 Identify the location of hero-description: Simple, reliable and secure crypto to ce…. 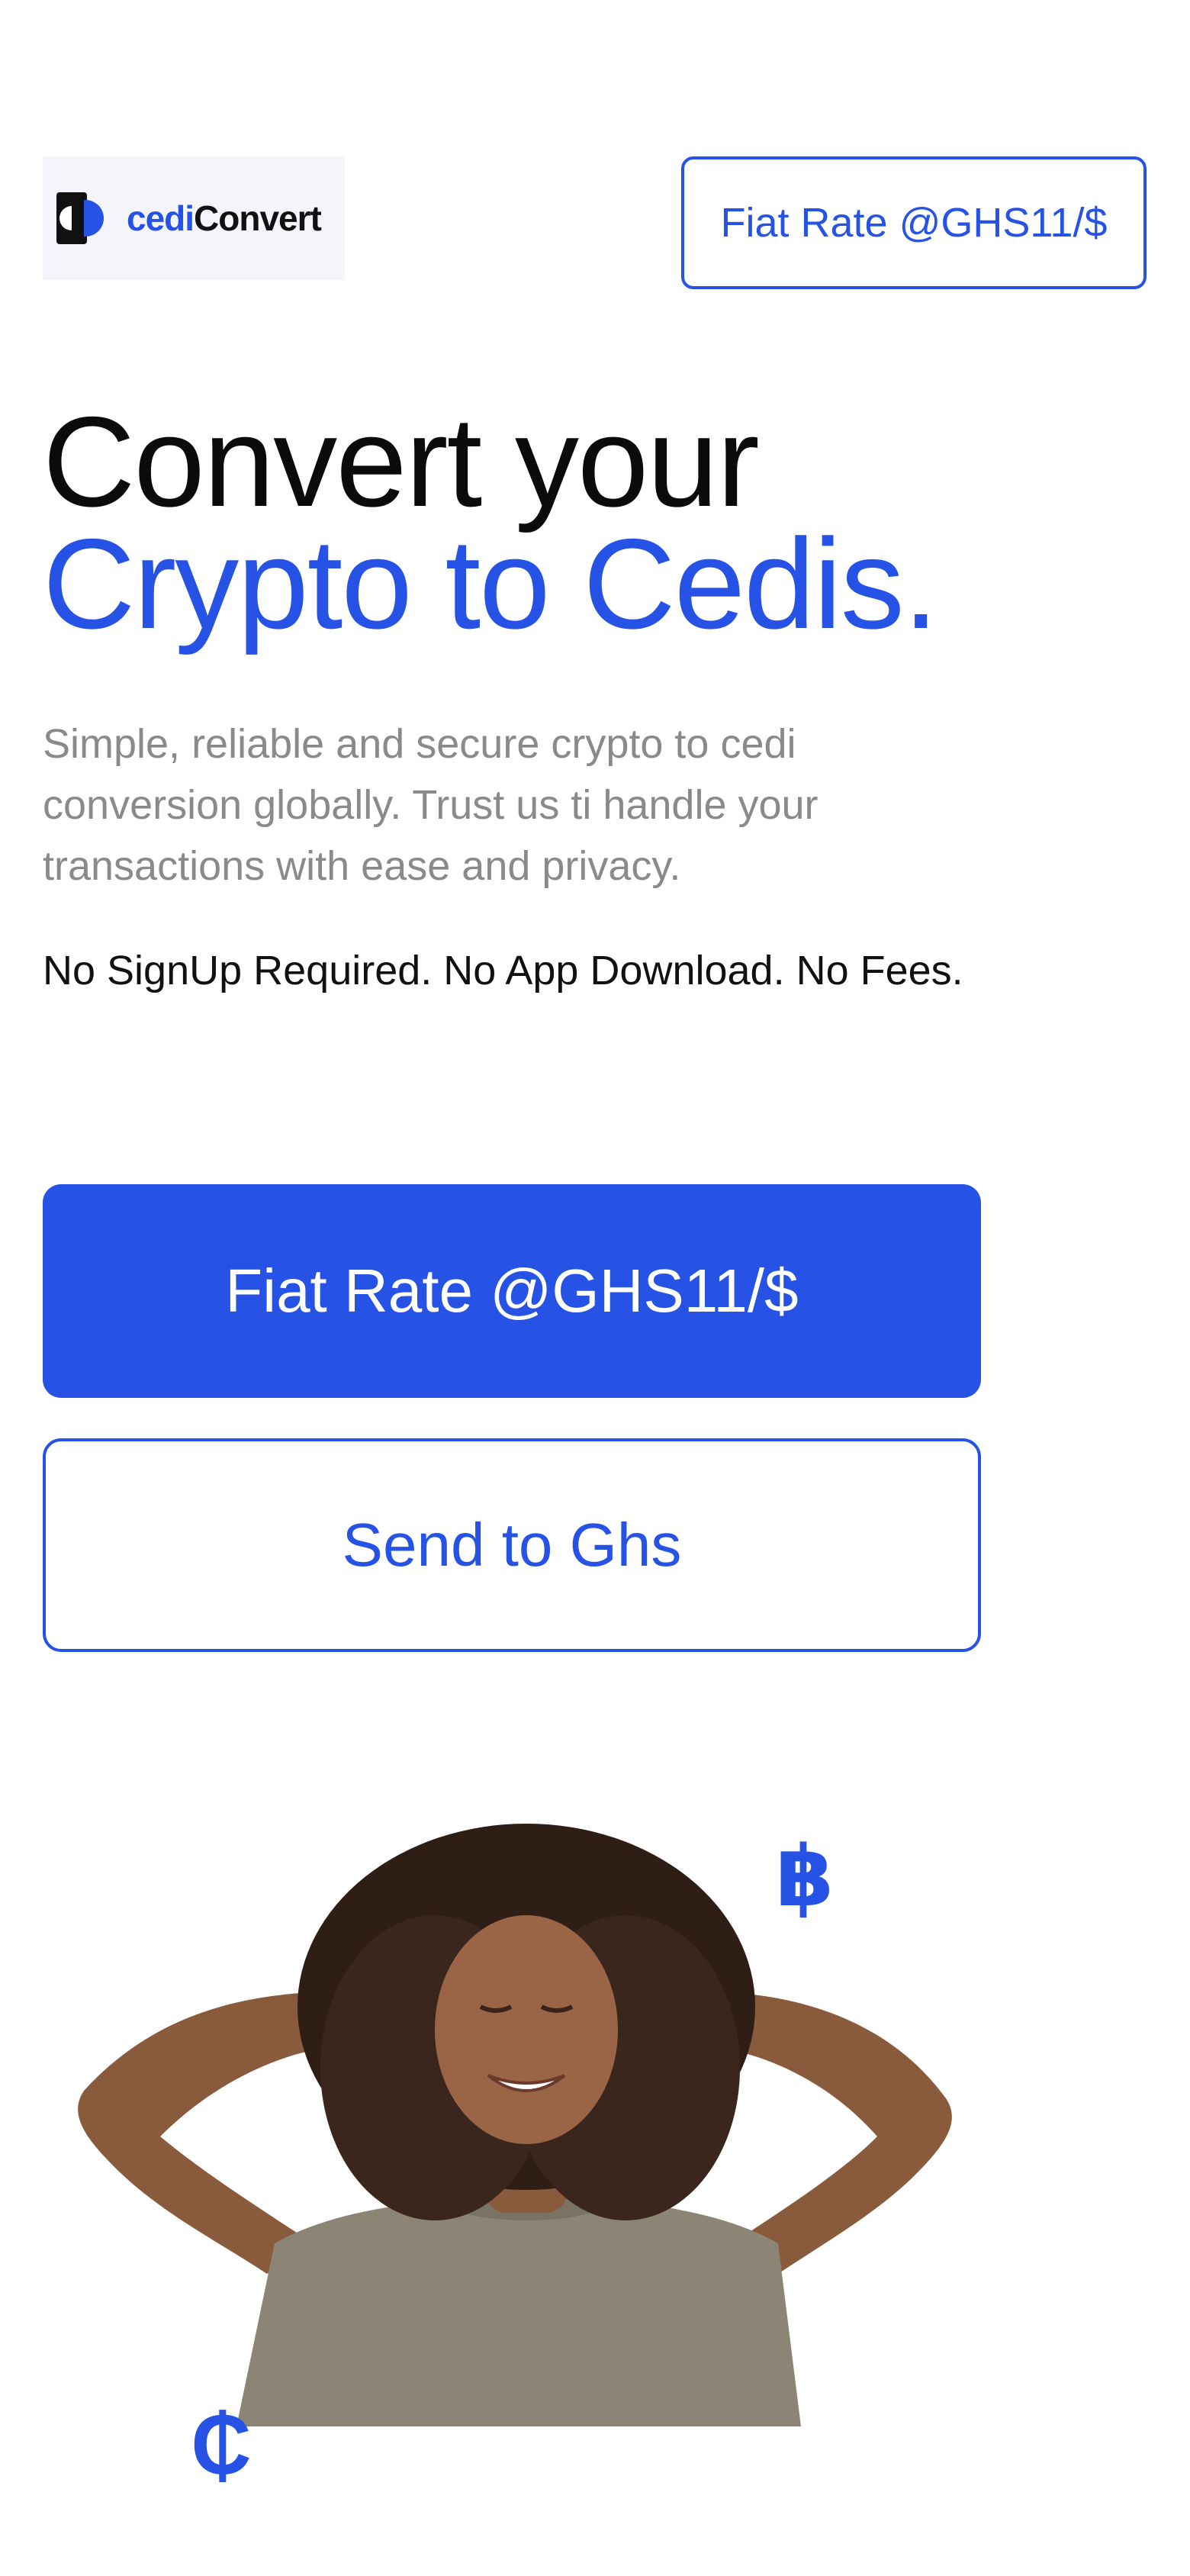
(431, 805).